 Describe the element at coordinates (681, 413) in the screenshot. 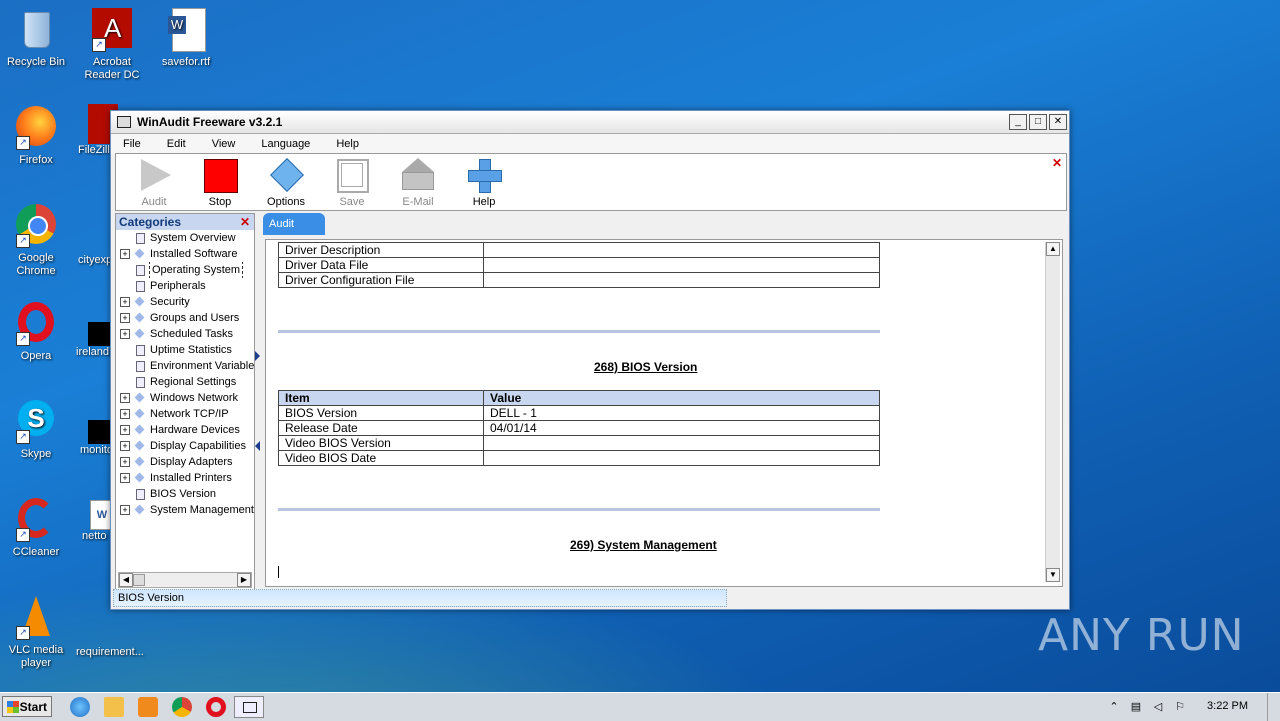

I see `table-cell: DELL - 1` at that location.